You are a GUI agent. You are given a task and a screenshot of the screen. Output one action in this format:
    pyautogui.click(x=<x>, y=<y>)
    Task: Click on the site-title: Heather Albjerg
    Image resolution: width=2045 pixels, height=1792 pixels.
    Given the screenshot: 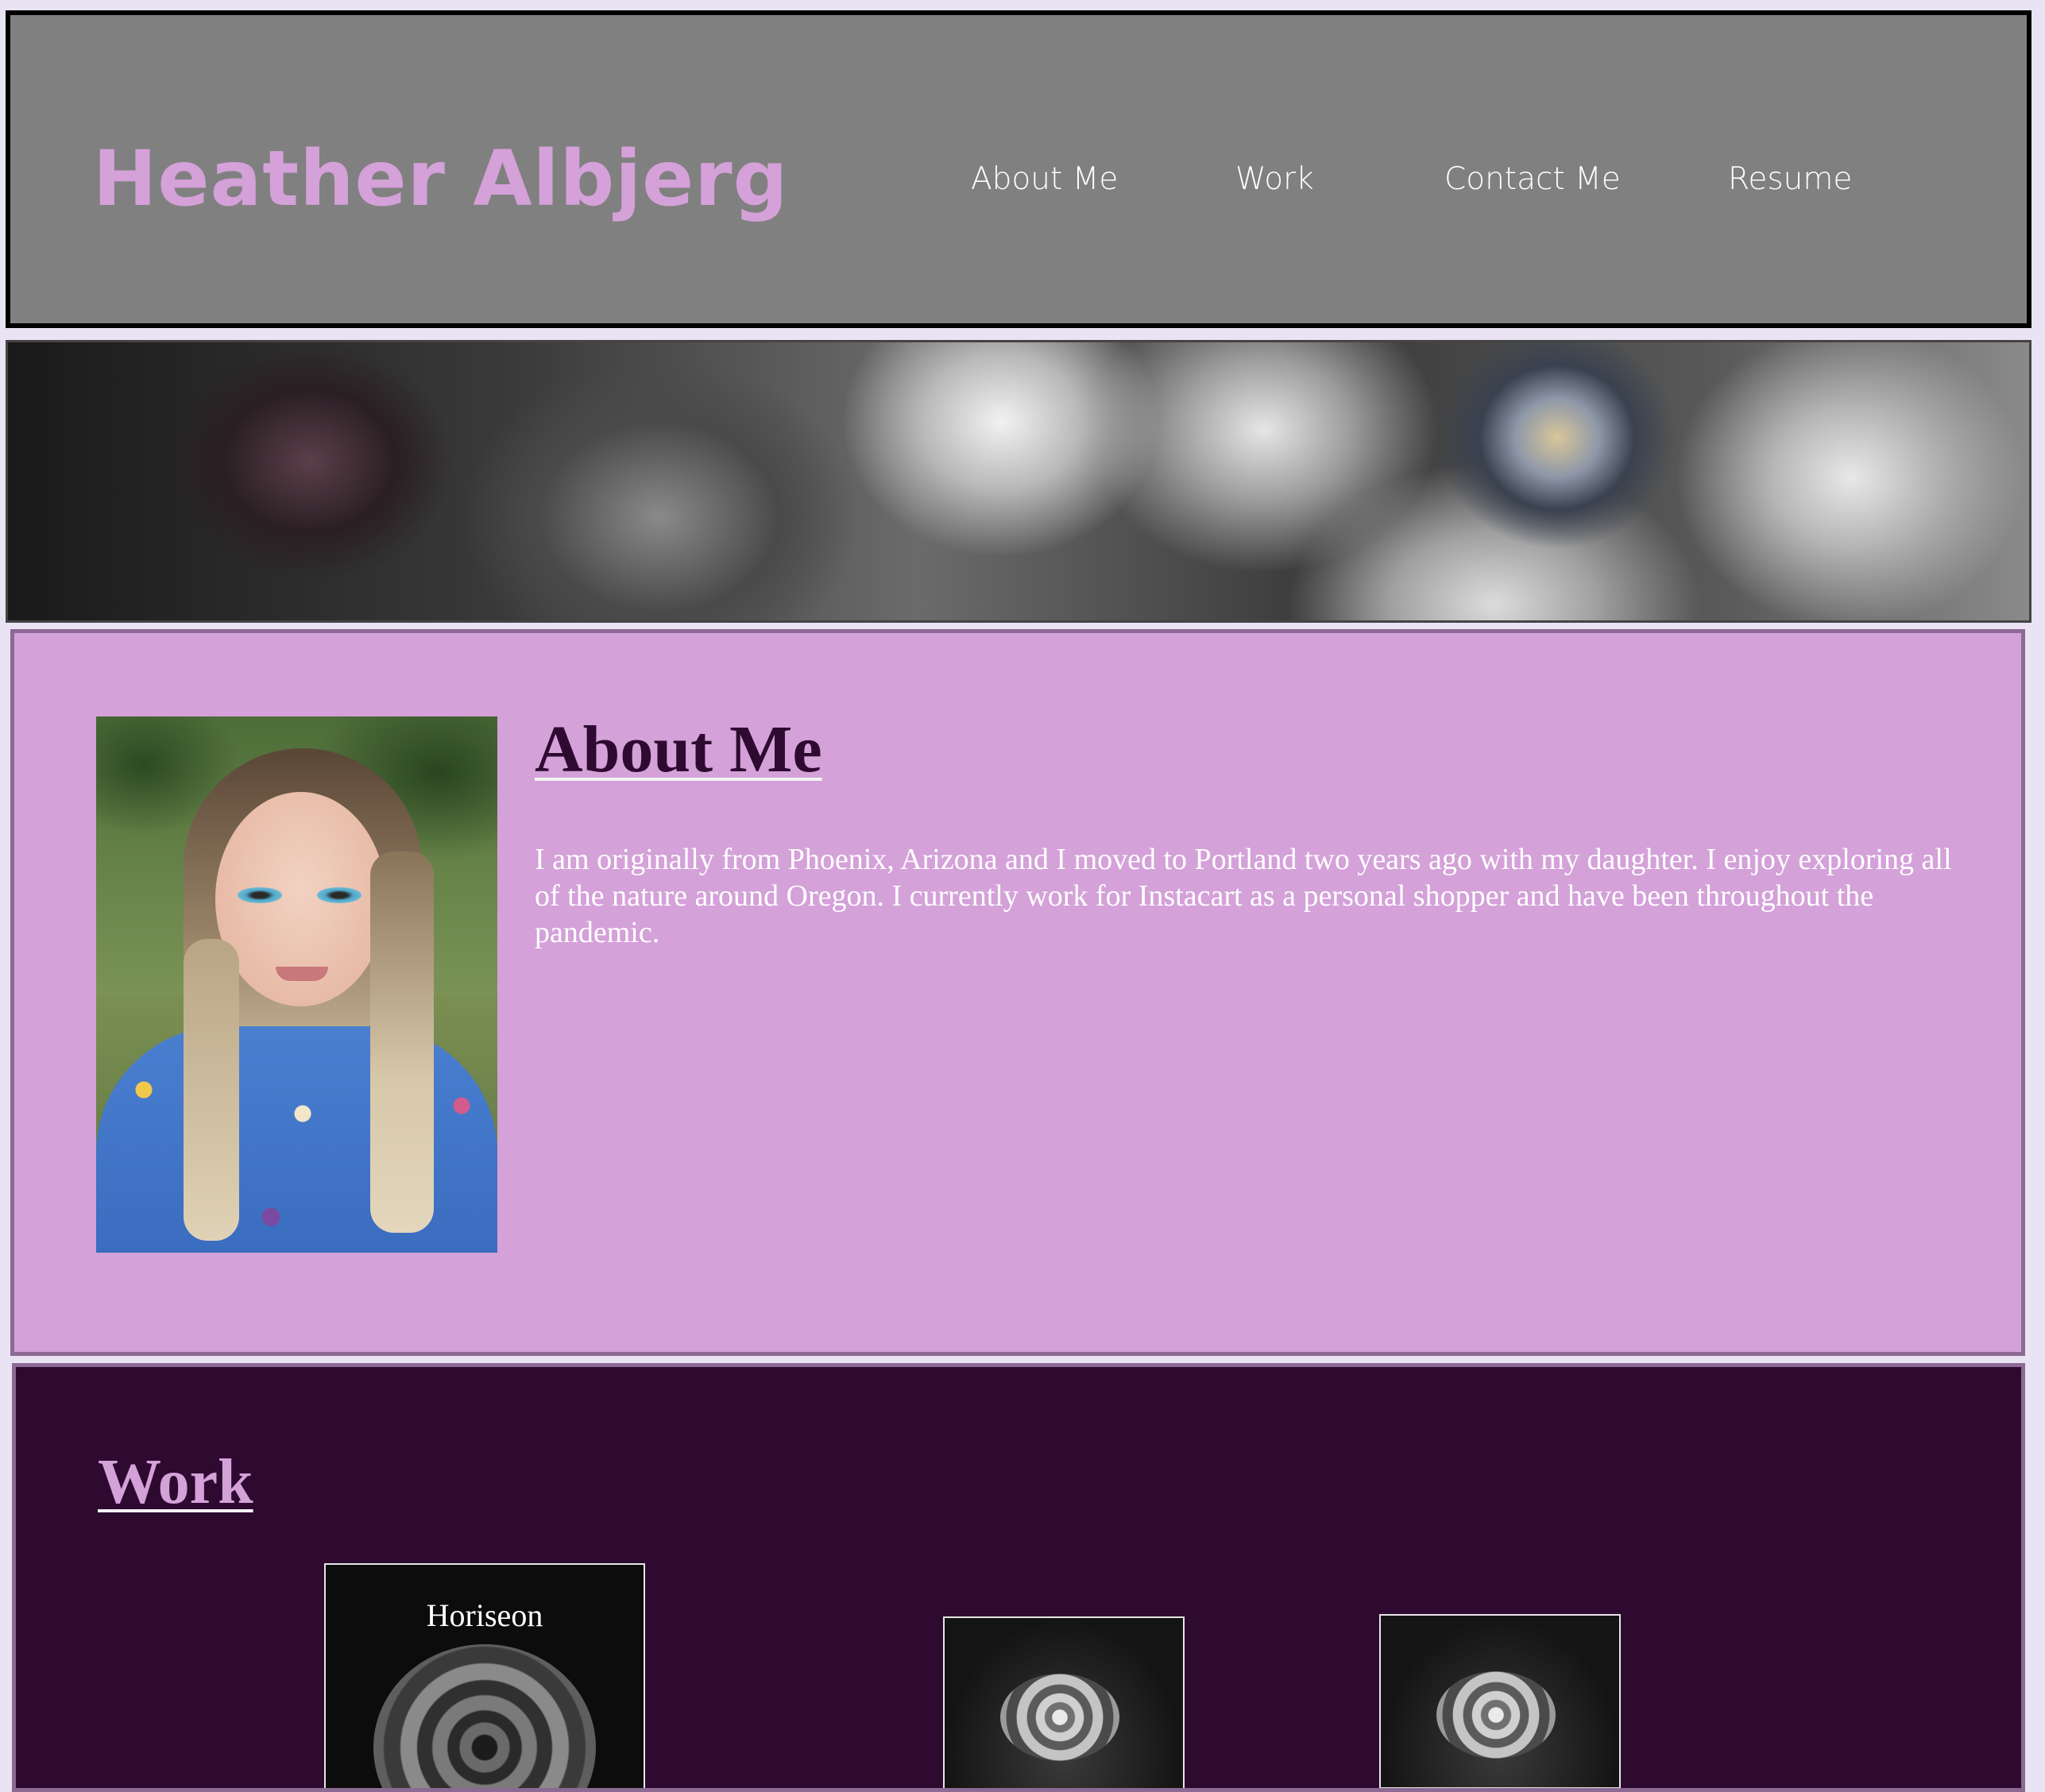 What is the action you would take?
    pyautogui.click(x=441, y=178)
    